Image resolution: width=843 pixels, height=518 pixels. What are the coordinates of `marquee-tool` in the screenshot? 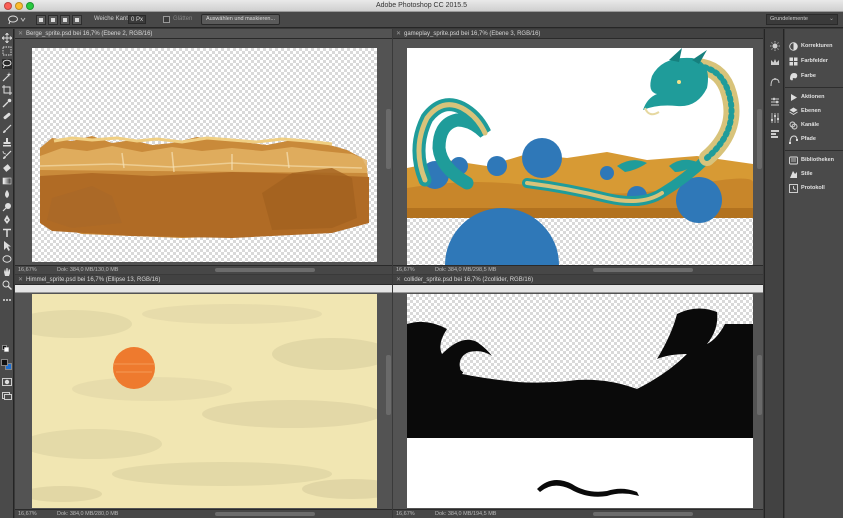 It's located at (7, 51).